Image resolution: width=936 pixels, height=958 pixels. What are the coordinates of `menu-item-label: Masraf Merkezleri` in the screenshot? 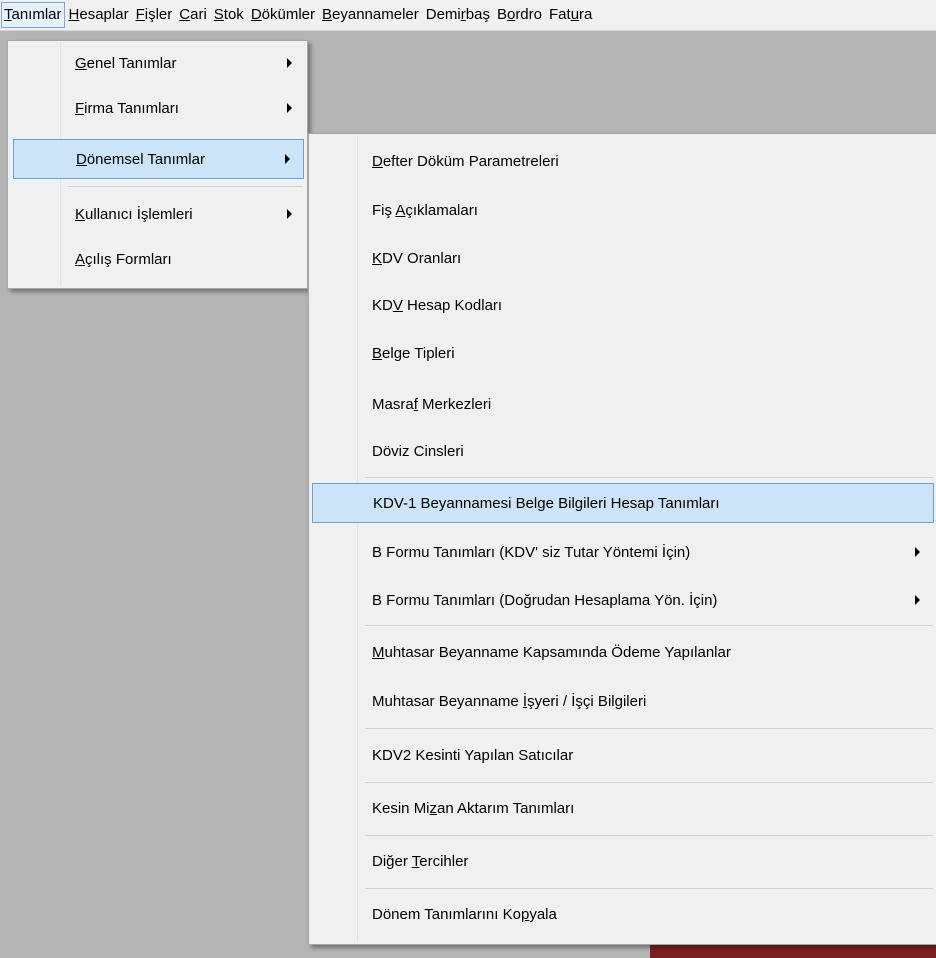 It's located at (432, 404).